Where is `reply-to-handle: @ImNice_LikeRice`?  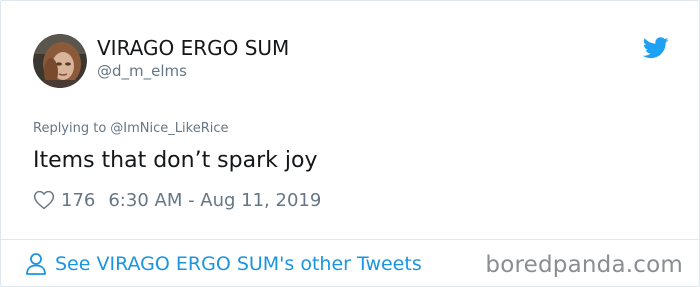 reply-to-handle: @ImNice_LikeRice is located at coordinates (169, 128).